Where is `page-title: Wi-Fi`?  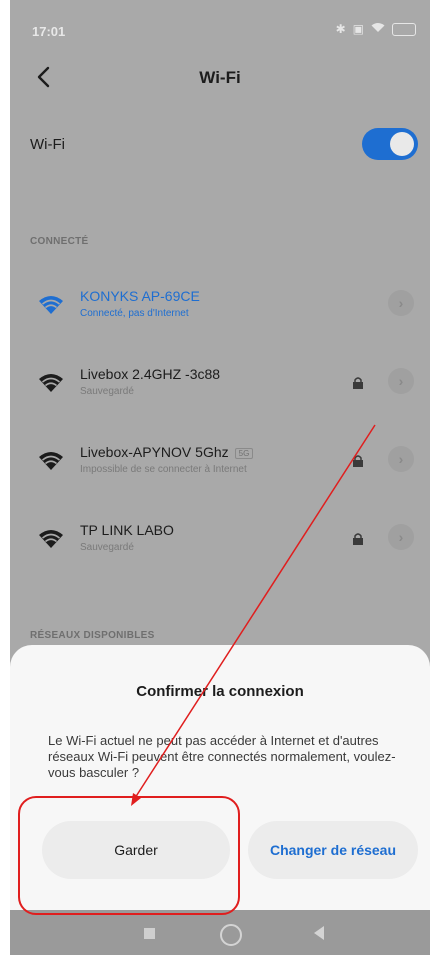
page-title: Wi-Fi is located at coordinates (220, 77).